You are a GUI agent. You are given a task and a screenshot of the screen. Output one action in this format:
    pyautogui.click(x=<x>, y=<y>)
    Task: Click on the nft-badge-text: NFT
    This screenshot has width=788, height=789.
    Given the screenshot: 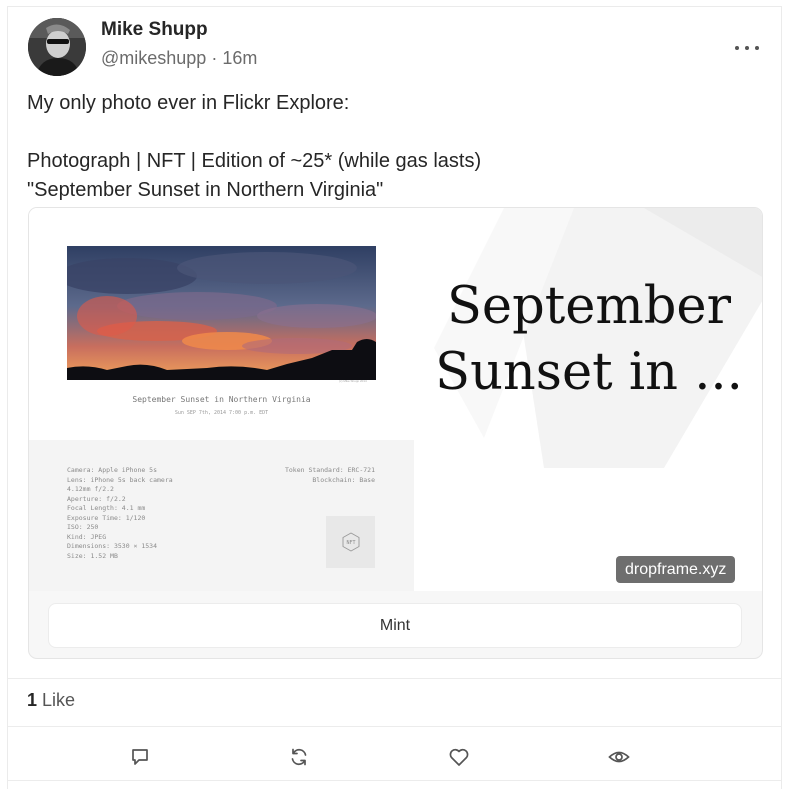 What is the action you would take?
    pyautogui.click(x=350, y=543)
    